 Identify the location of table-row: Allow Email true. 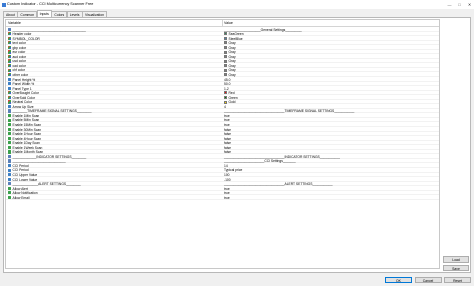
(222, 197).